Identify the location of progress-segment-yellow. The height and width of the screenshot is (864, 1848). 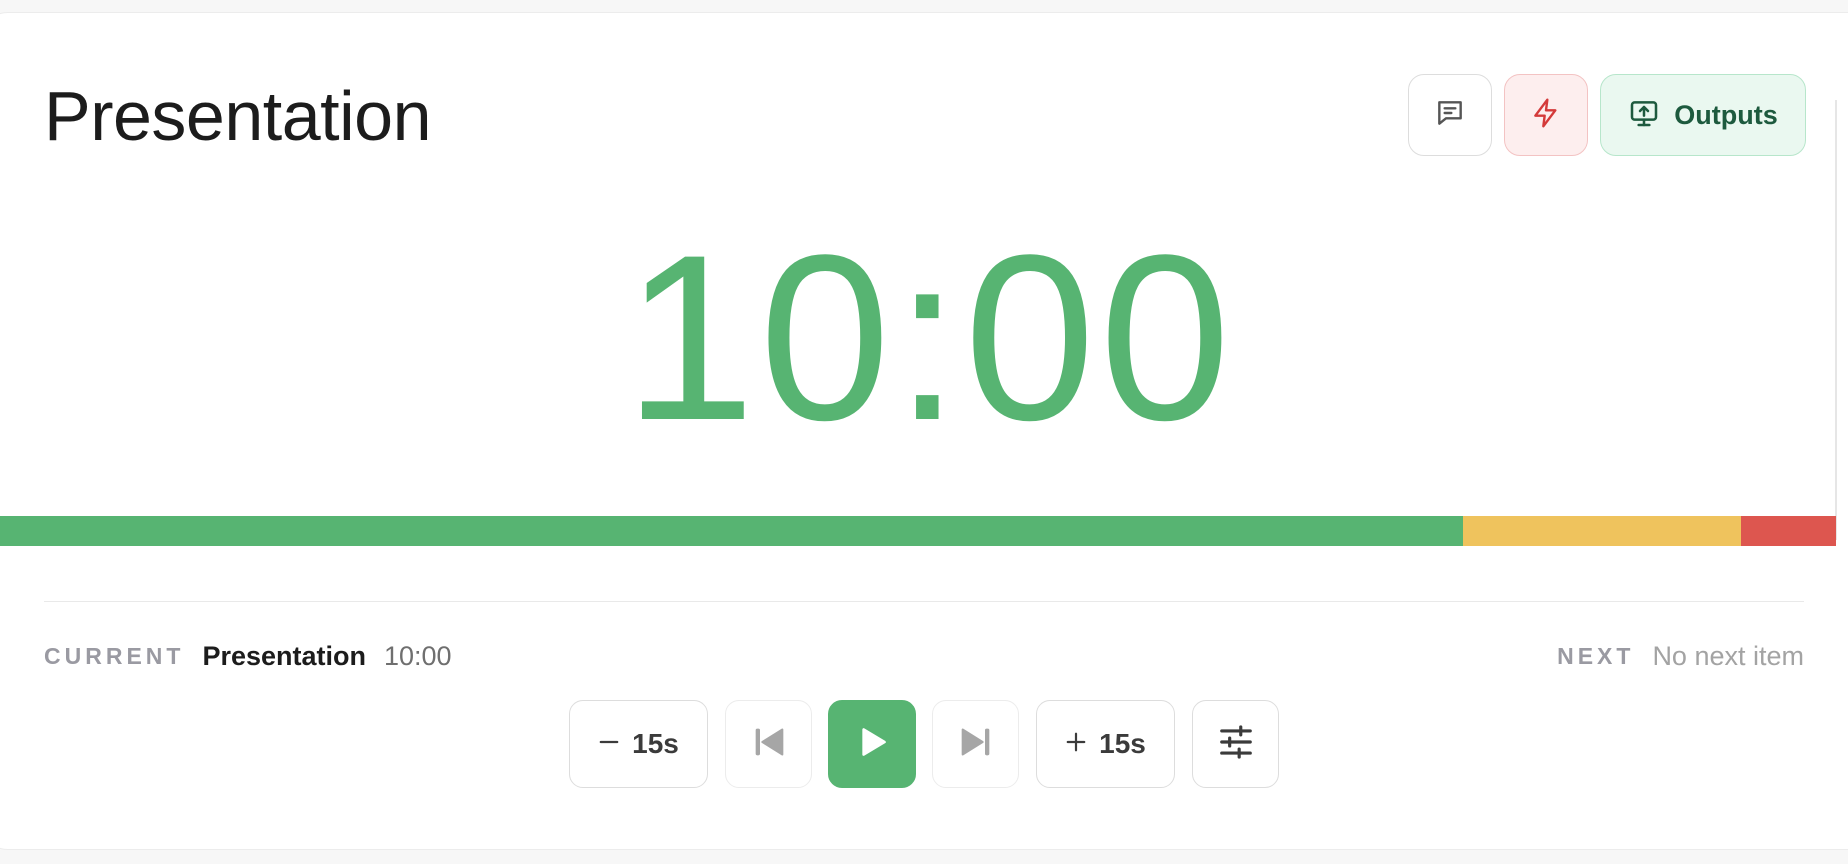
(1602, 531).